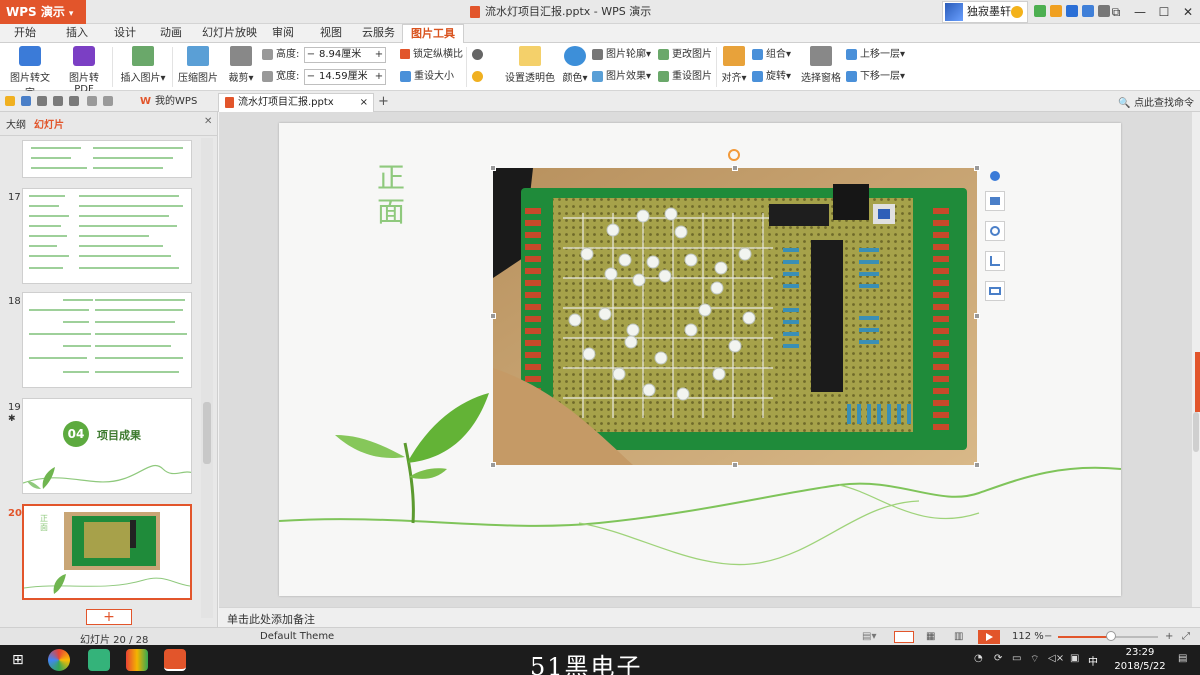  I want to click on frame-tool-icon, so click(995, 291).